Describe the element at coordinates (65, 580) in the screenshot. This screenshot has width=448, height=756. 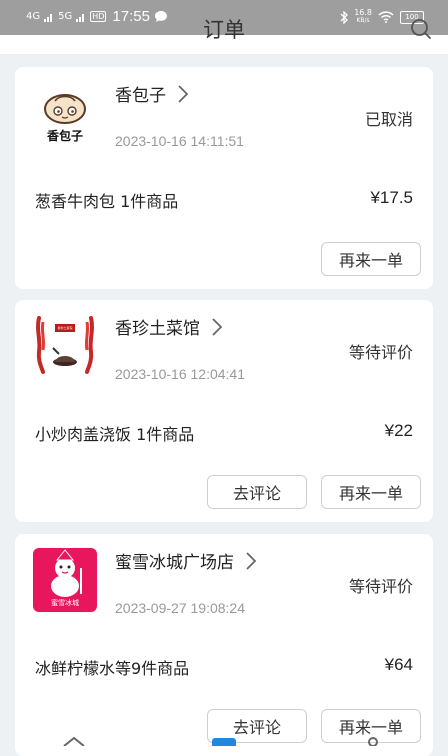
I see `shop-logo: 蜜雪冰城` at that location.